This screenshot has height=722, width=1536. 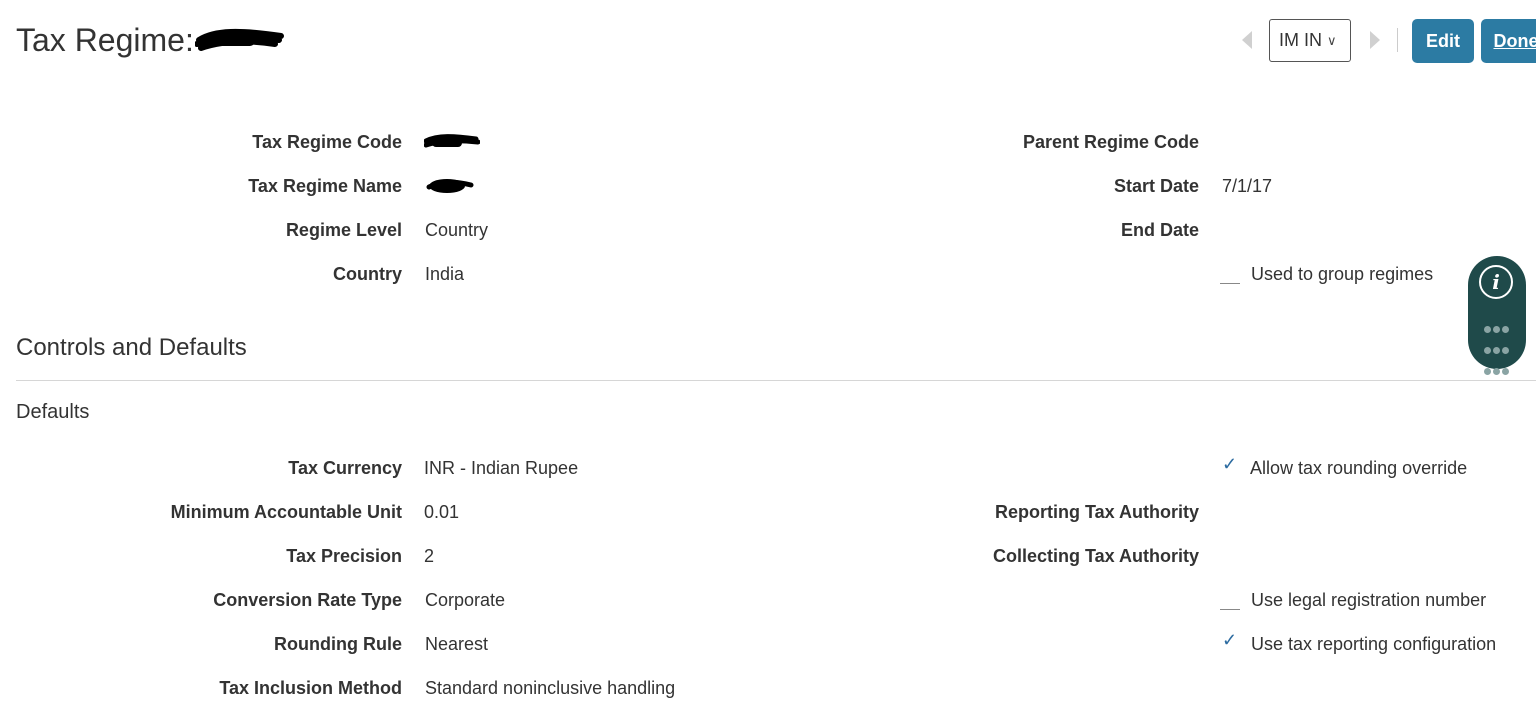 What do you see at coordinates (1332, 40) in the screenshot?
I see `chevron-down-icon: ∨` at bounding box center [1332, 40].